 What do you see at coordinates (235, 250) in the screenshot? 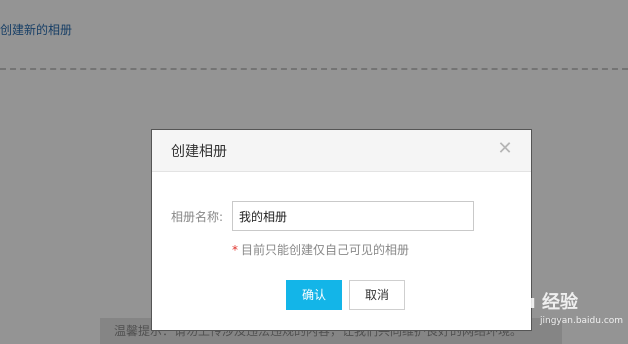
I see `required-asterisk: *` at bounding box center [235, 250].